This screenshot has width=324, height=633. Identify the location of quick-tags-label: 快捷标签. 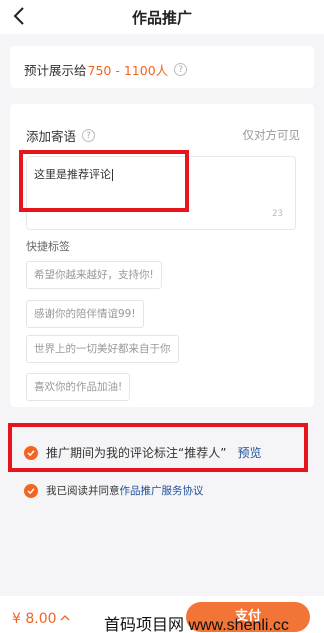
(48, 246).